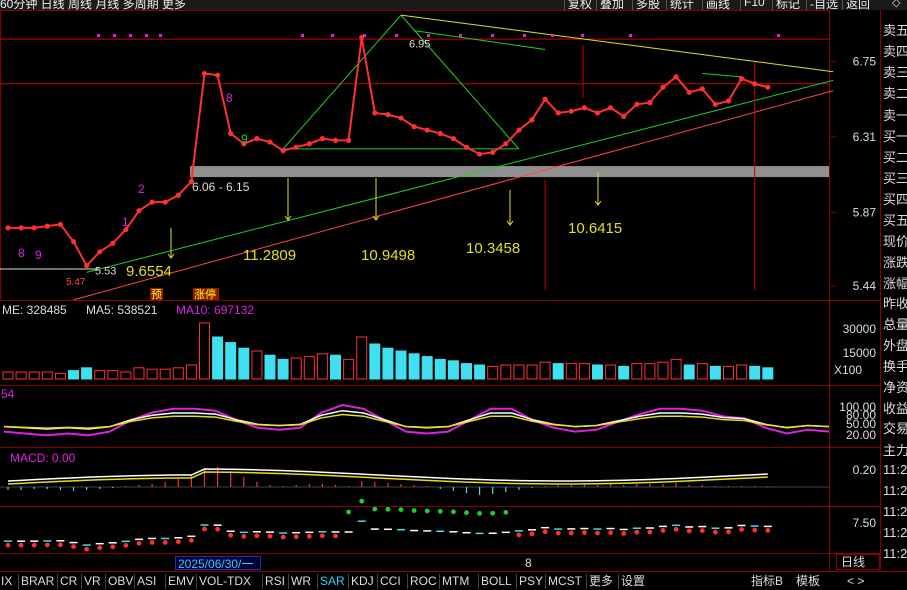 This screenshot has height=590, width=907. I want to click on indicator-tab-emv: EMV, so click(181, 581).